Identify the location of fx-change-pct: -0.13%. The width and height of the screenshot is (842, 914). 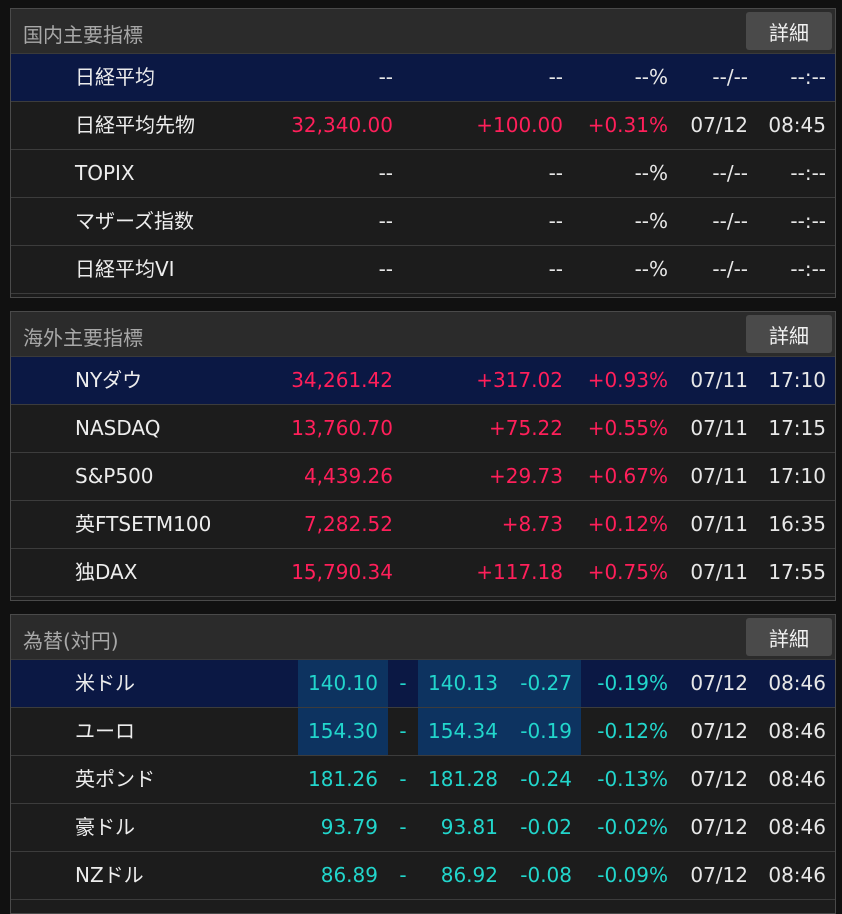
(632, 779).